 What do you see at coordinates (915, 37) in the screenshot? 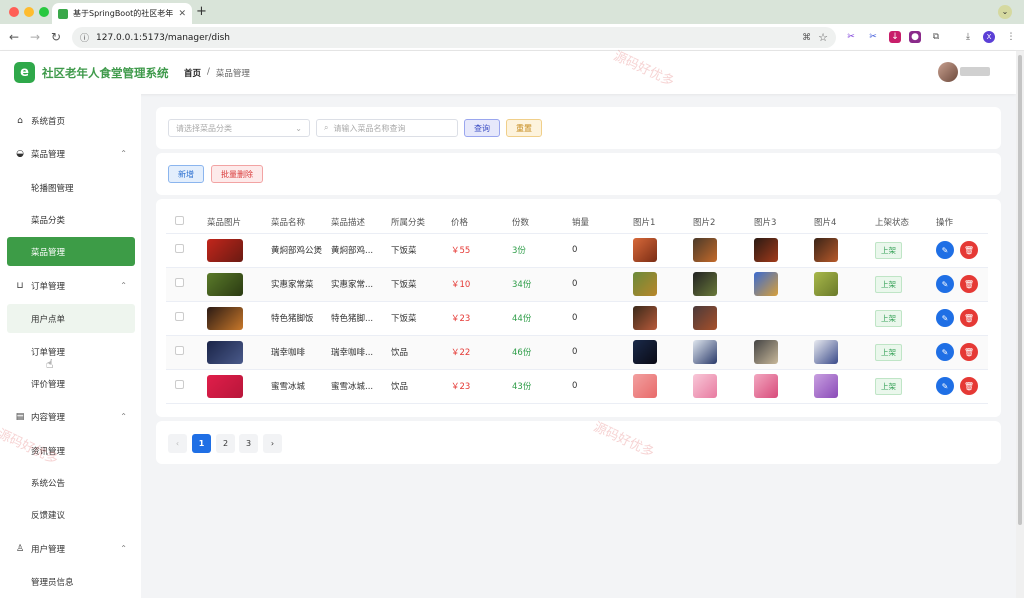
I see `extension-monster-icon: ●` at bounding box center [915, 37].